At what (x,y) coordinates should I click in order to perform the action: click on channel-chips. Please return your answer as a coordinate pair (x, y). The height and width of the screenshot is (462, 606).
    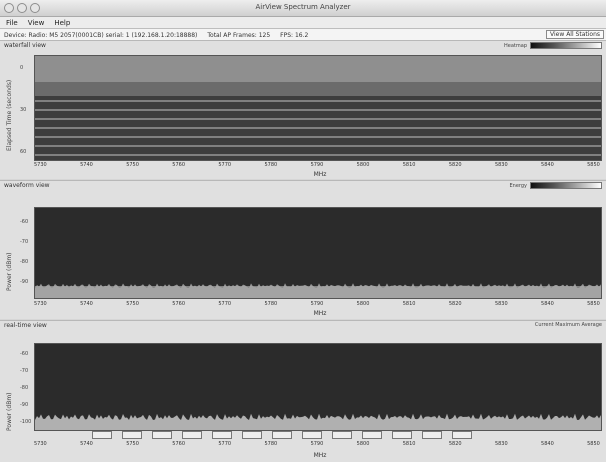
    Looking at the image, I should click on (282, 435).